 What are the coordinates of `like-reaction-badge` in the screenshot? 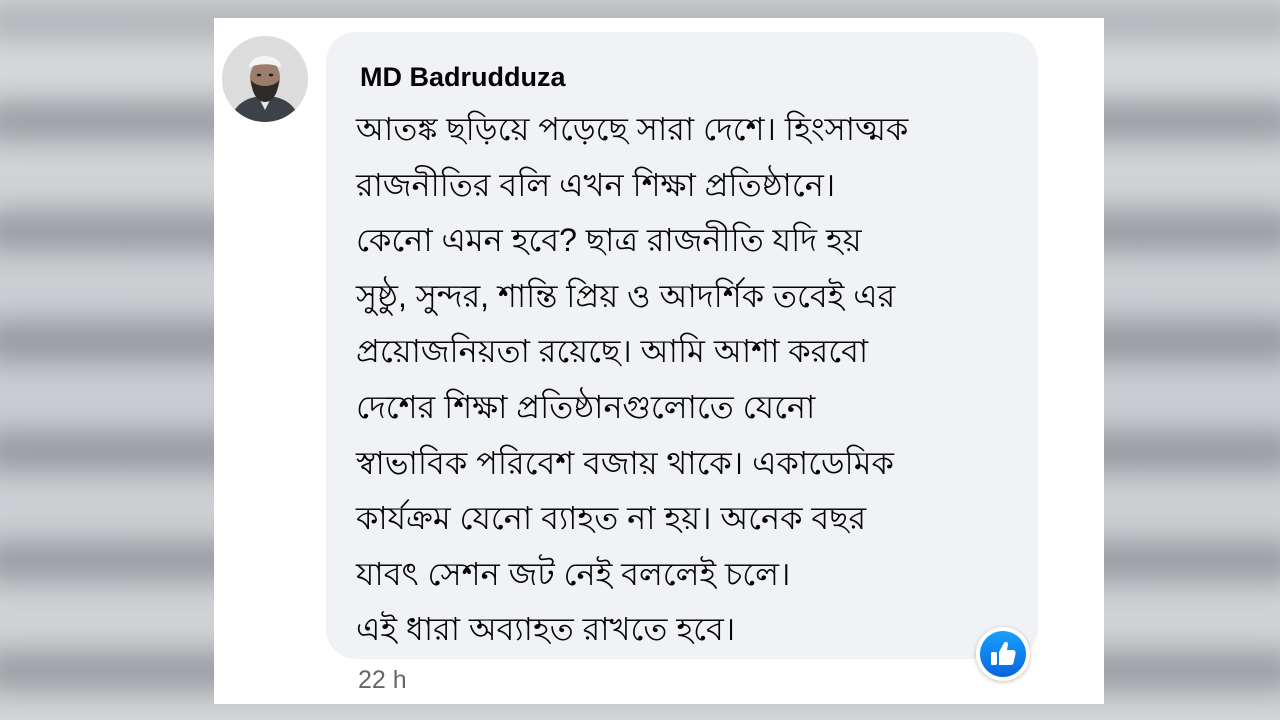 It's located at (1003, 654).